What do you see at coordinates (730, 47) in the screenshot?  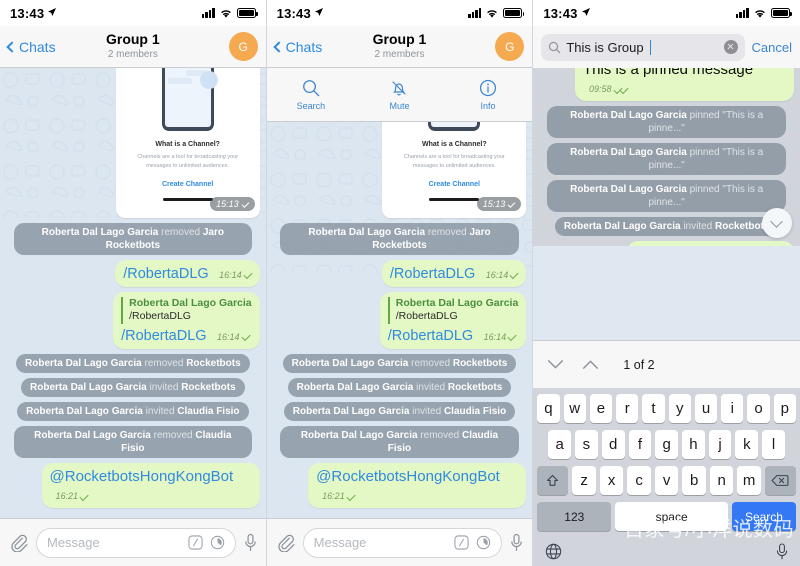 I see `clear-search-button` at bounding box center [730, 47].